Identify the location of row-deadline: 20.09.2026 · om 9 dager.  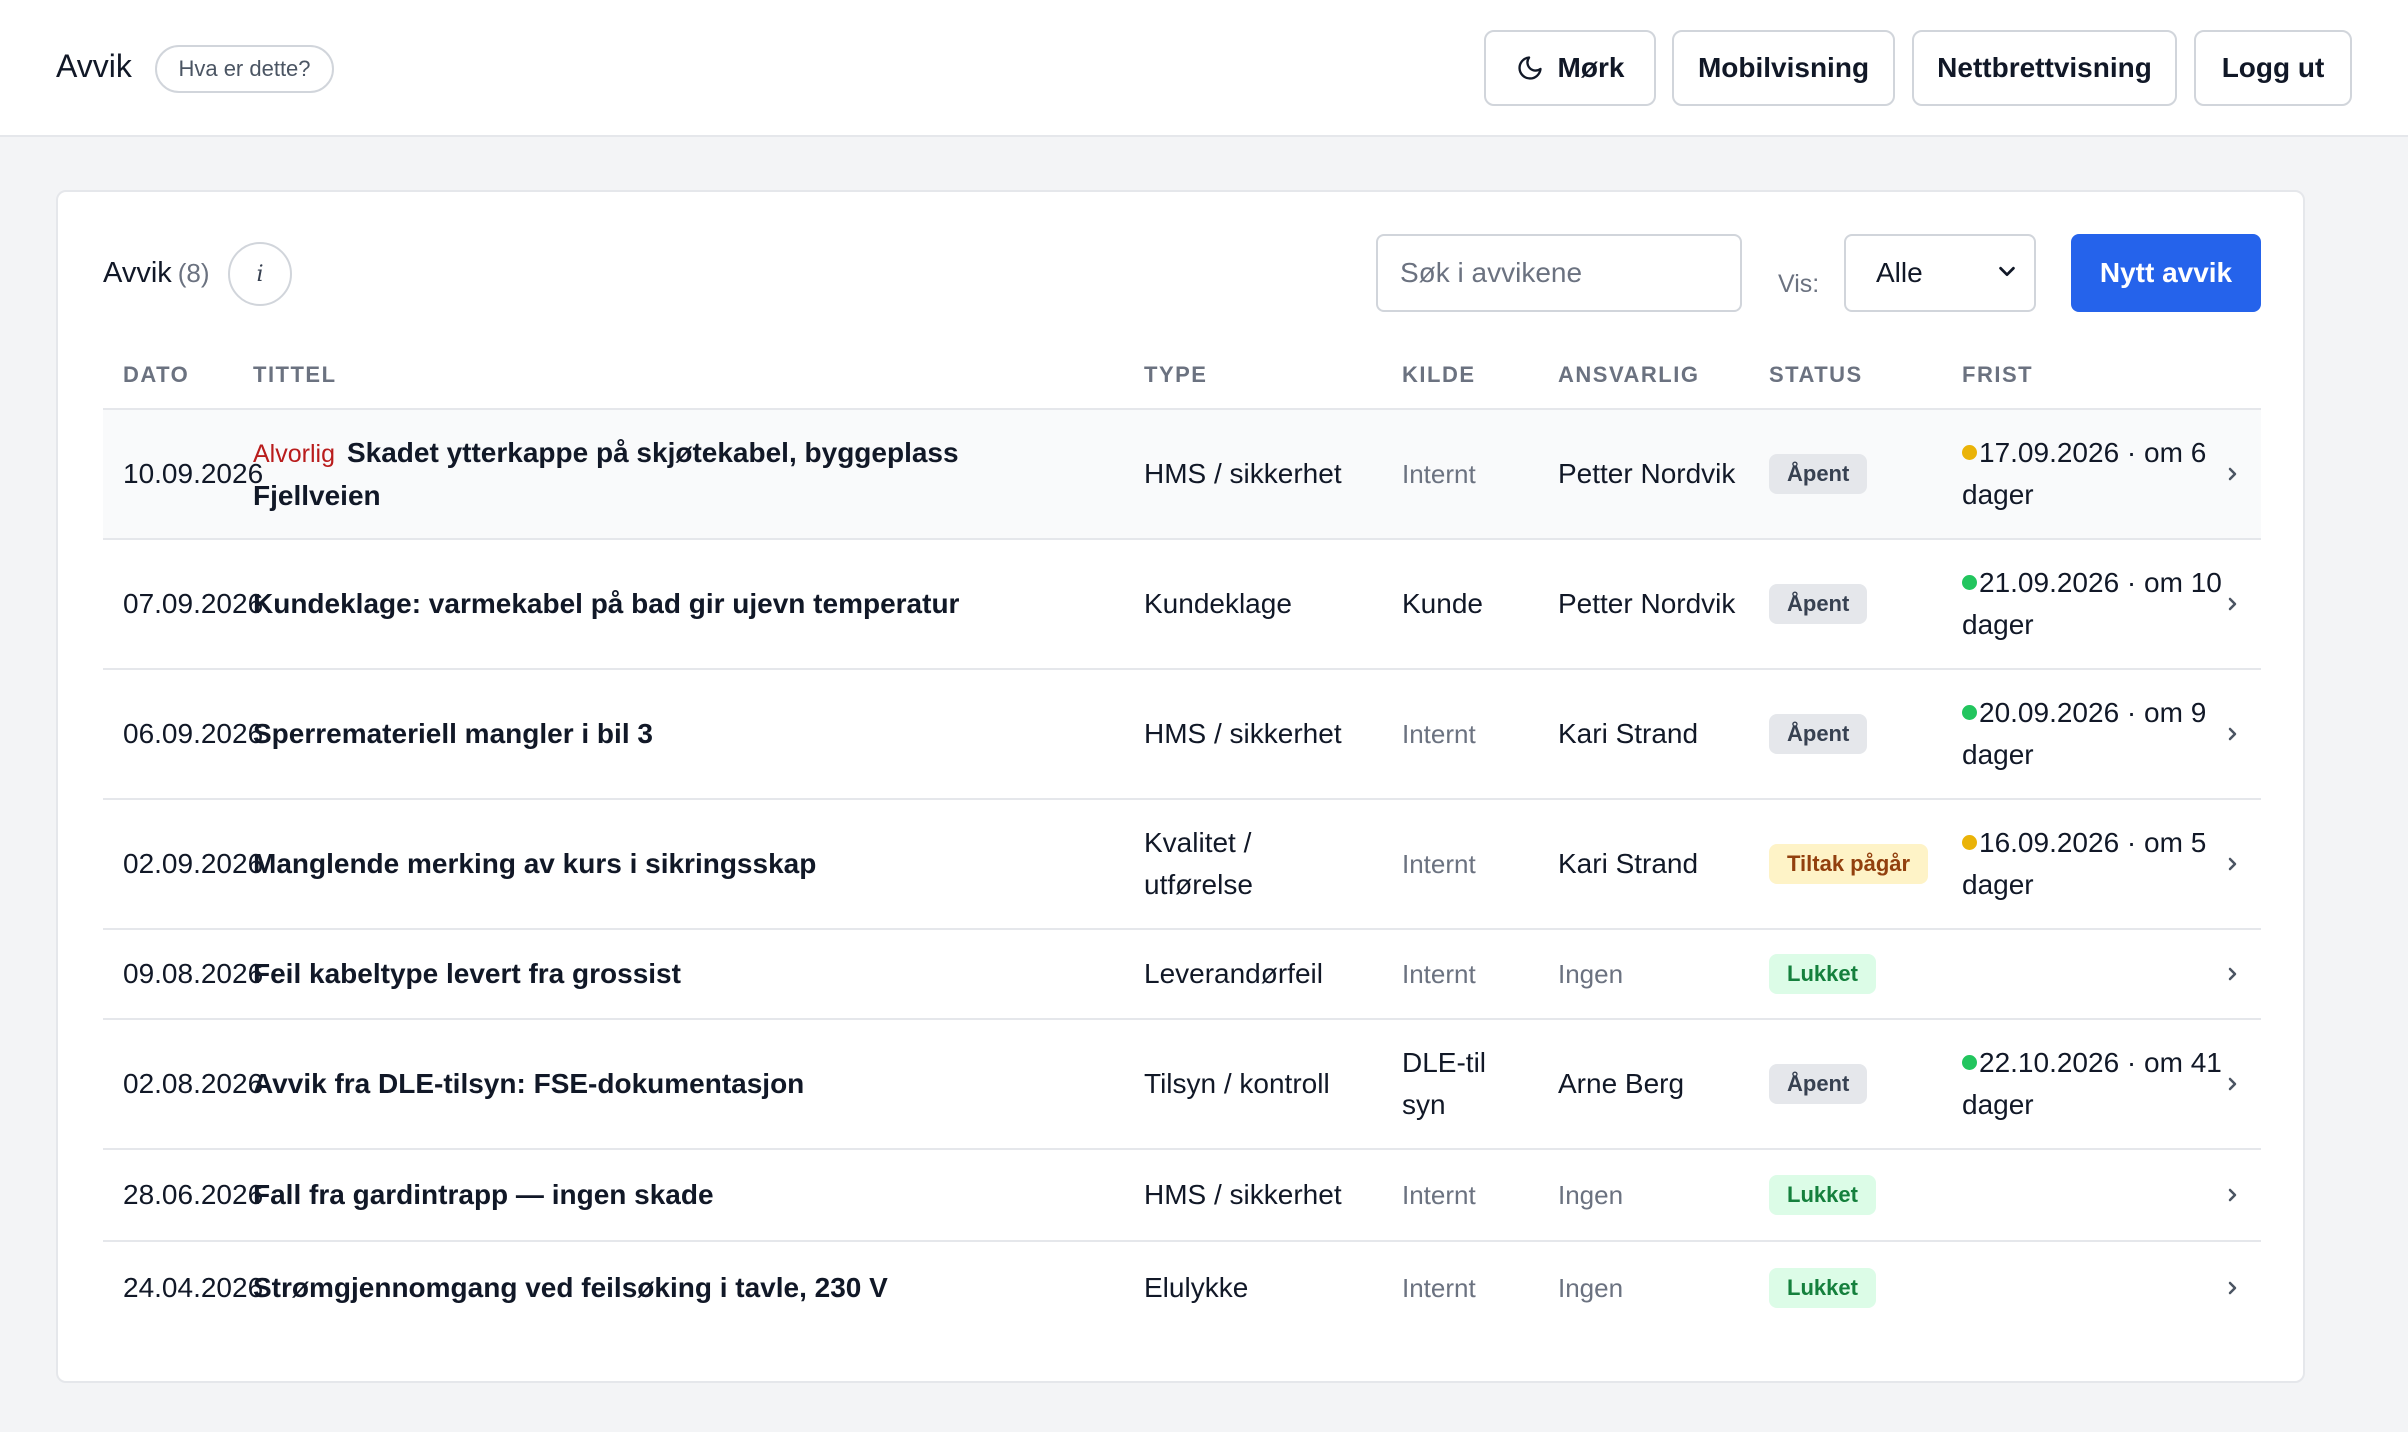
(2097, 734).